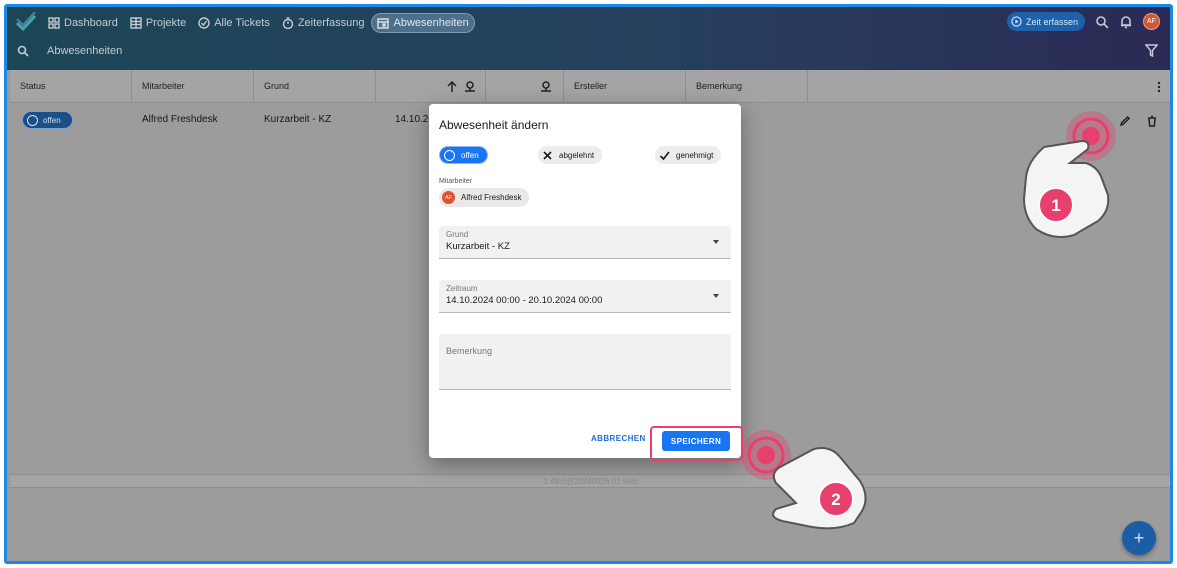 This screenshot has width=1177, height=568. Describe the element at coordinates (696, 443) in the screenshot. I see `save-highlight-frame` at that location.